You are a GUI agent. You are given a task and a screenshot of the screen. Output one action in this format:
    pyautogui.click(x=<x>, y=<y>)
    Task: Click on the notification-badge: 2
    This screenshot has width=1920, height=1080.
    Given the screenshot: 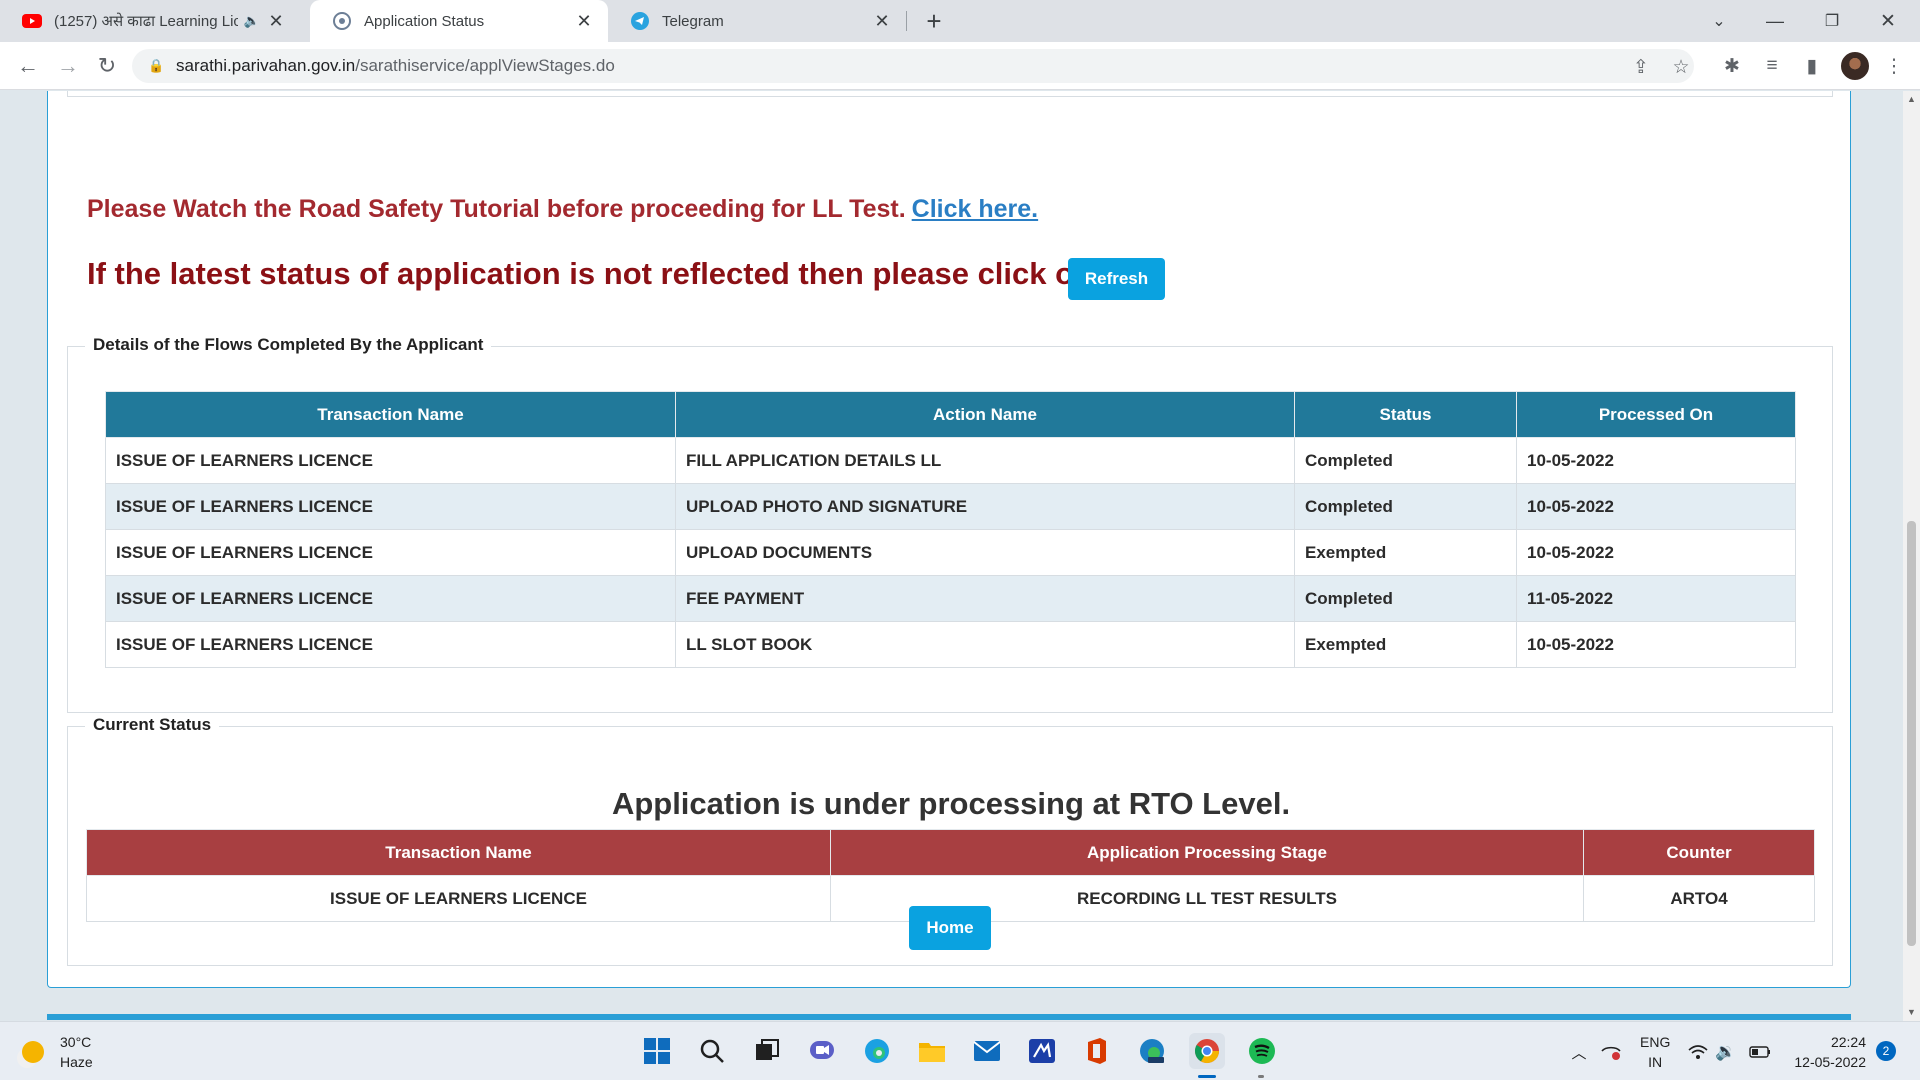 What is the action you would take?
    pyautogui.click(x=1886, y=1051)
    